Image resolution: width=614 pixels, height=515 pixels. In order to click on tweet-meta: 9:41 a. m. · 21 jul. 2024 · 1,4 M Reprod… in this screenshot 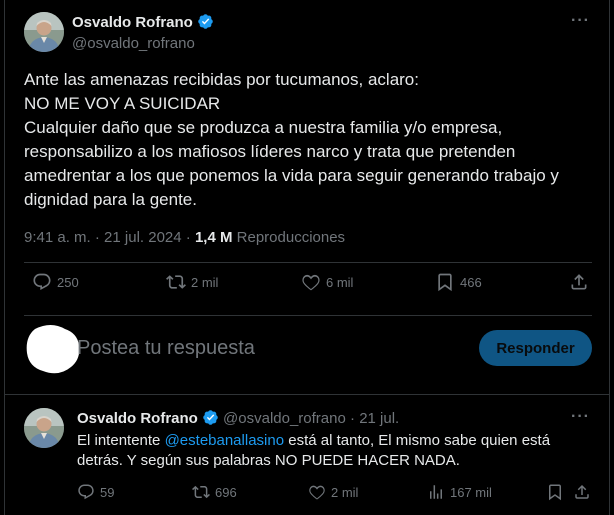, I will do `click(184, 237)`.